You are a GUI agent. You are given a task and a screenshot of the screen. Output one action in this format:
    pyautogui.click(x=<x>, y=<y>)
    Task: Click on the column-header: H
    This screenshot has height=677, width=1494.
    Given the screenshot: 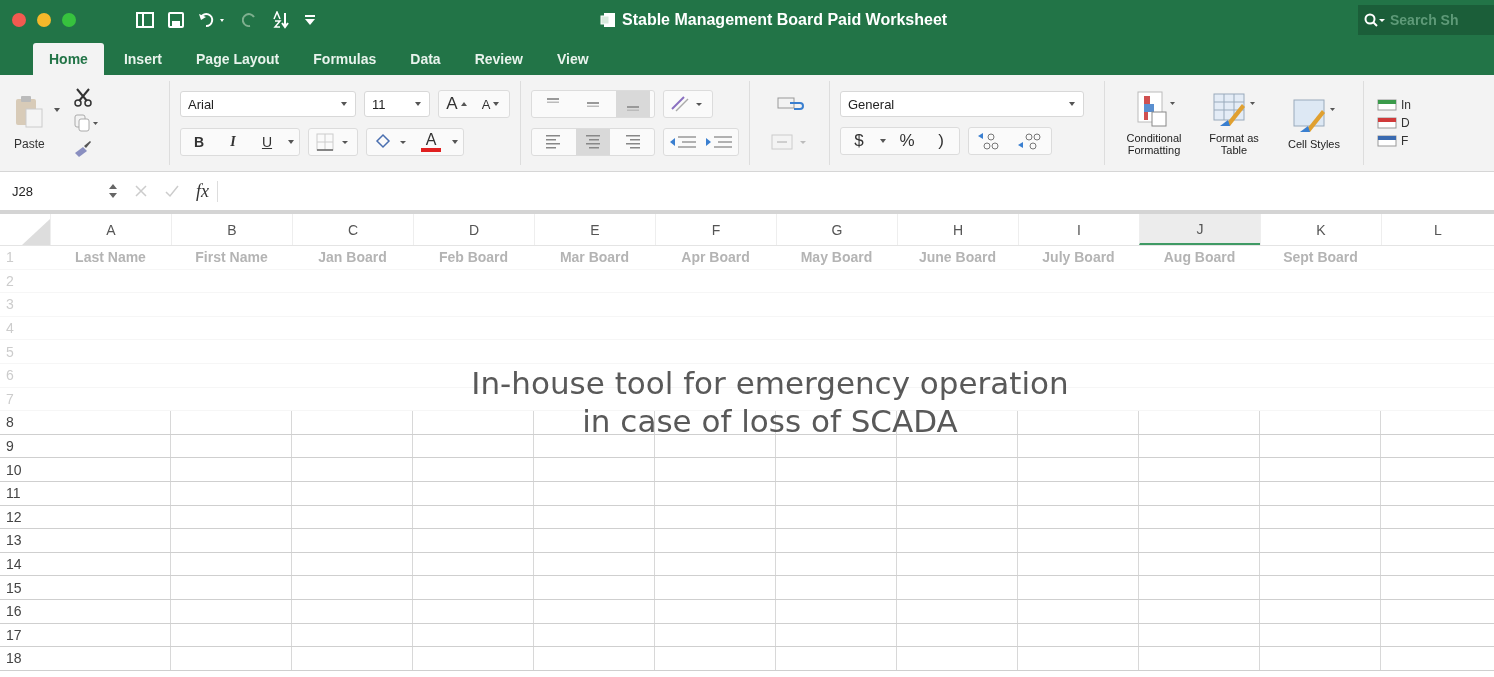 What is the action you would take?
    pyautogui.click(x=957, y=229)
    